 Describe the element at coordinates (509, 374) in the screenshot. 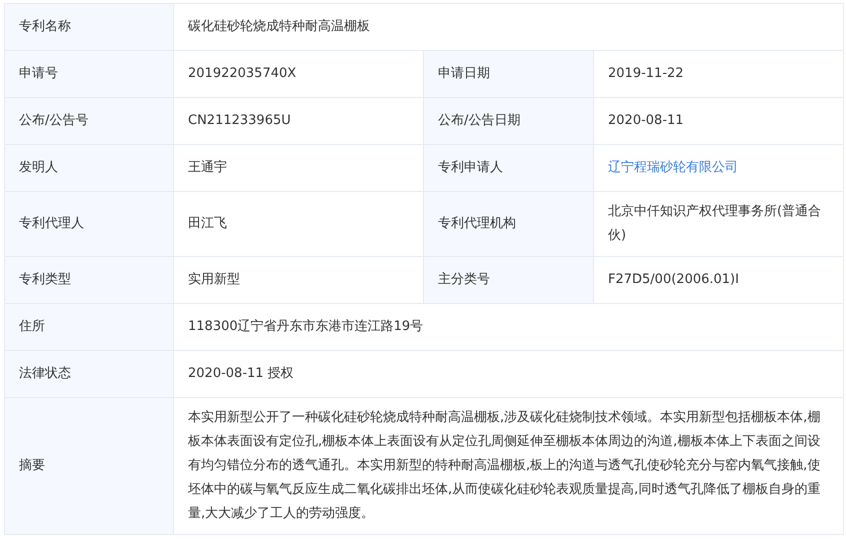

I see `field-value: 2020-08-11 授权` at that location.